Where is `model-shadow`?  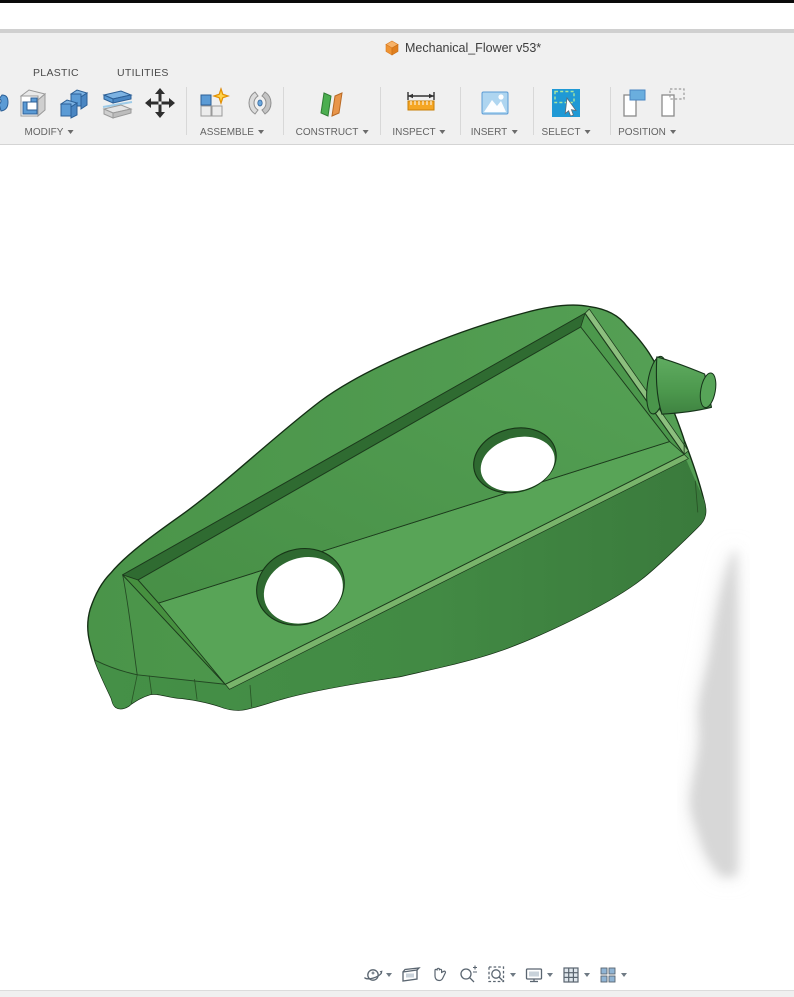 model-shadow is located at coordinates (713, 712).